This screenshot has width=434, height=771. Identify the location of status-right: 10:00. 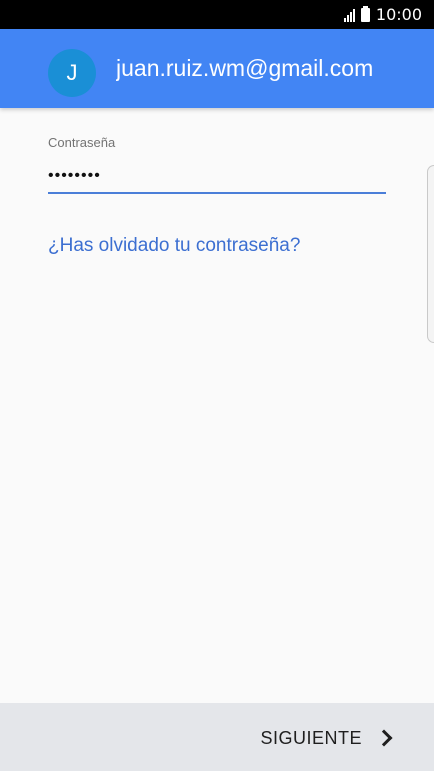
(382, 14).